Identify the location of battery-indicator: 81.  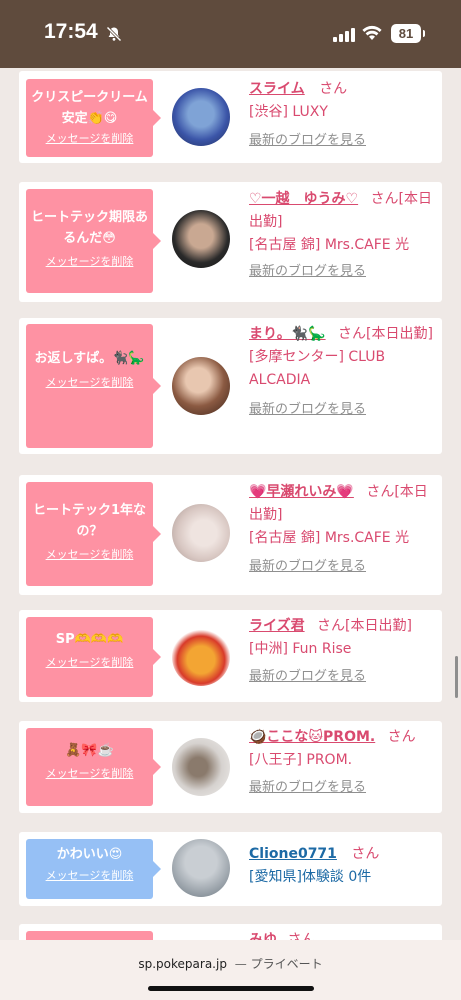
(408, 33).